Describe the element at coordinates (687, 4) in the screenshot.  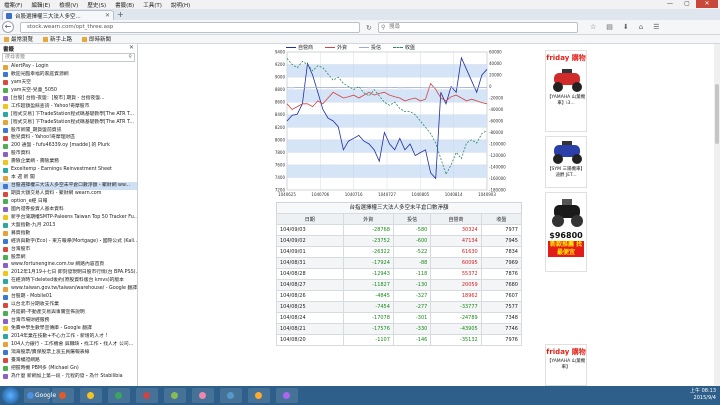
I see `maximize-icon: ▢` at that location.